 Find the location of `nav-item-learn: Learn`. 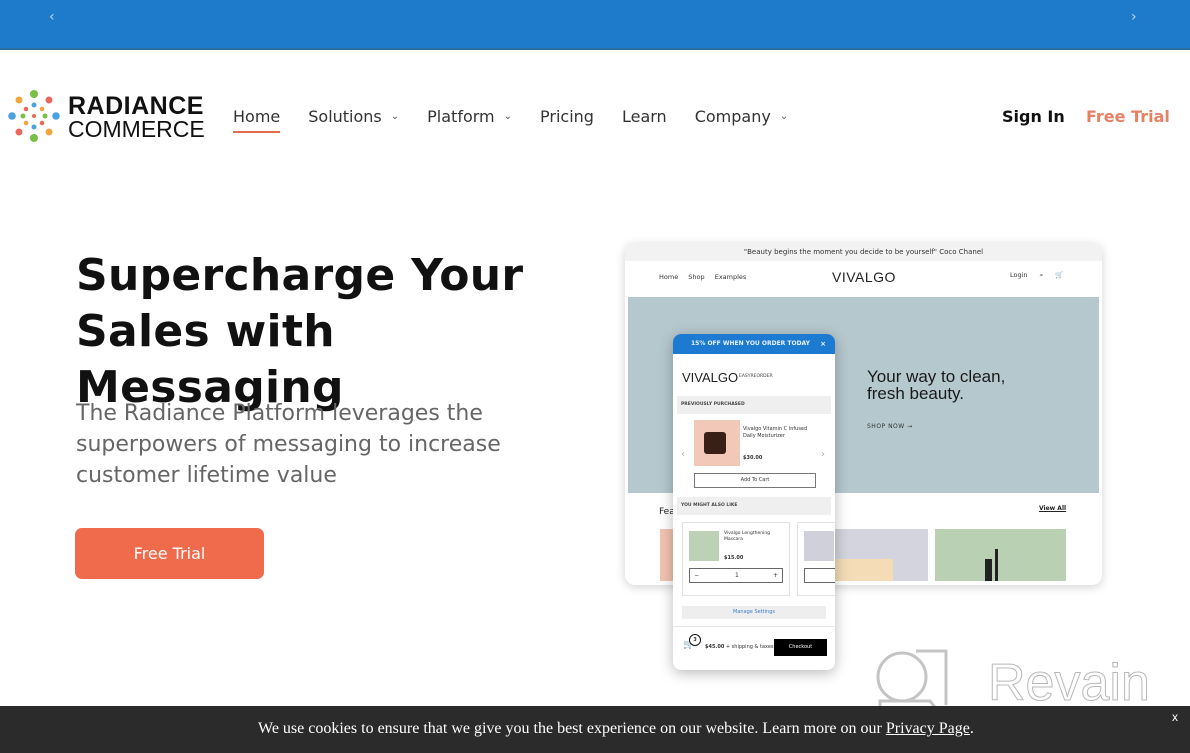

nav-item-learn: Learn is located at coordinates (644, 116).